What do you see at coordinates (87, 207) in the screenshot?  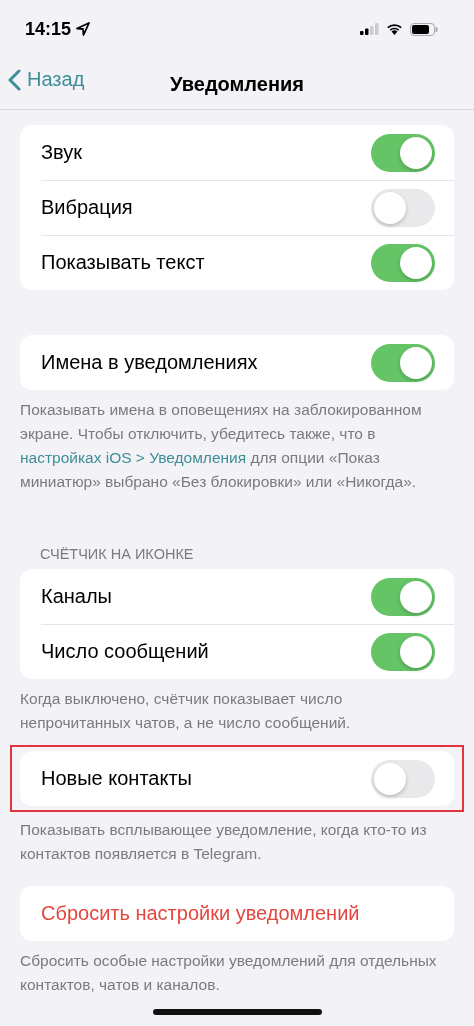 I see `setting-label: Вибрация` at bounding box center [87, 207].